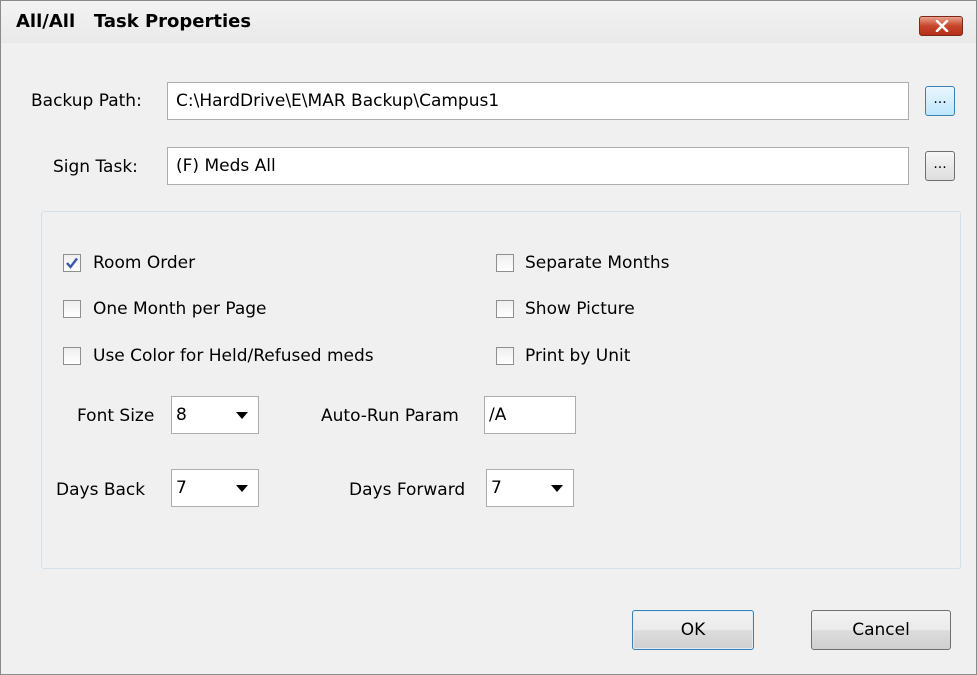  What do you see at coordinates (505, 263) in the screenshot?
I see `separate-months-checkbox` at bounding box center [505, 263].